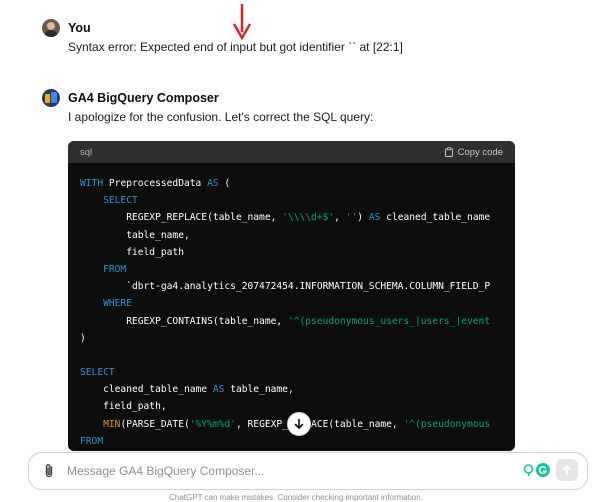 The image size is (592, 502). I want to click on code-token: '\\\\d+$', so click(308, 218).